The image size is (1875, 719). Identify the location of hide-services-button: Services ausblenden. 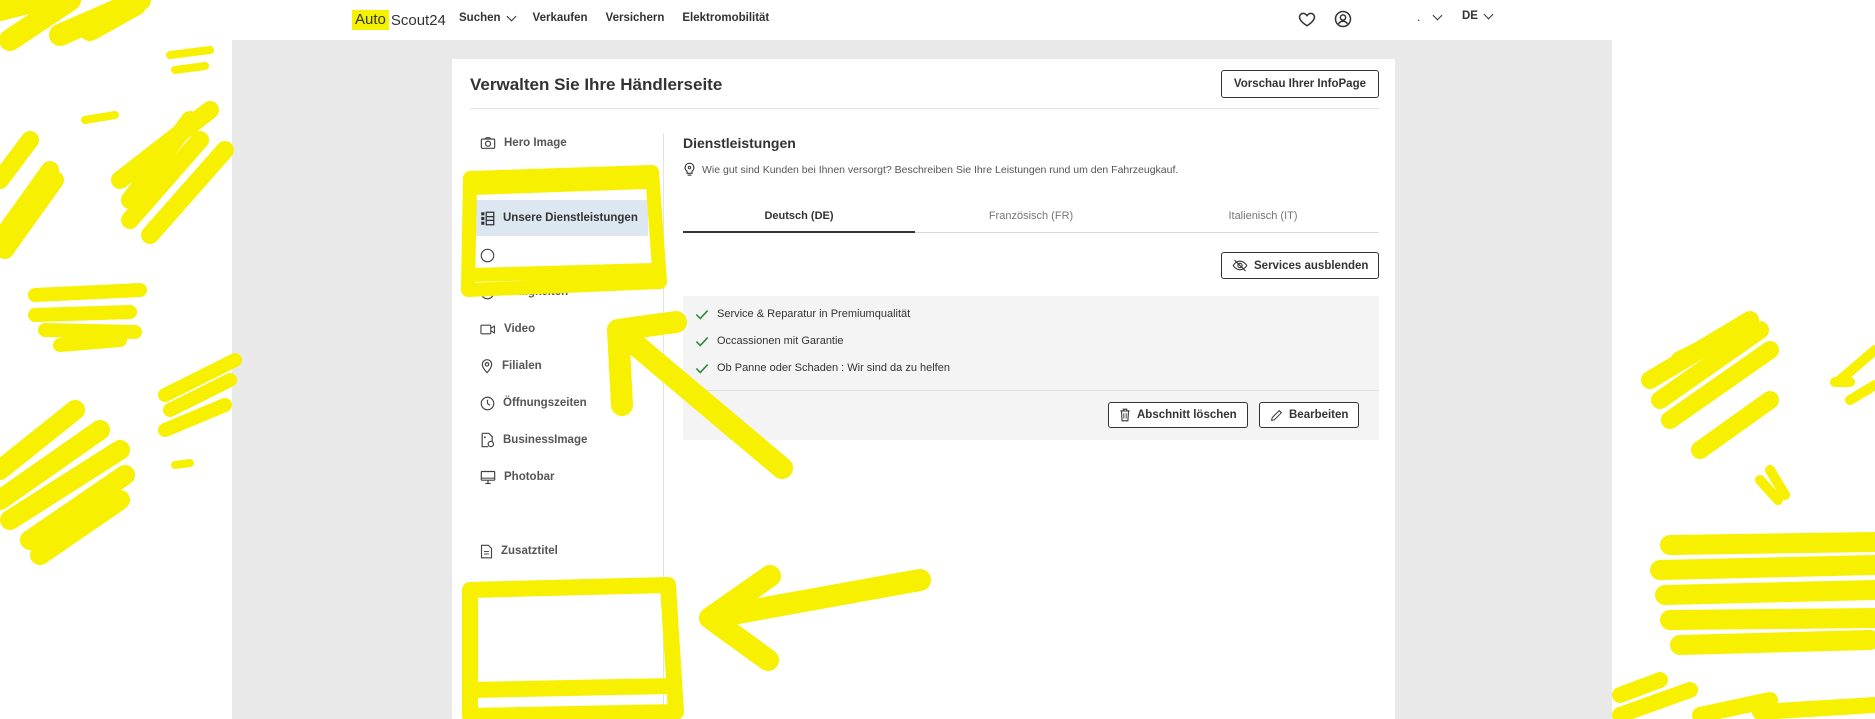
(1300, 265).